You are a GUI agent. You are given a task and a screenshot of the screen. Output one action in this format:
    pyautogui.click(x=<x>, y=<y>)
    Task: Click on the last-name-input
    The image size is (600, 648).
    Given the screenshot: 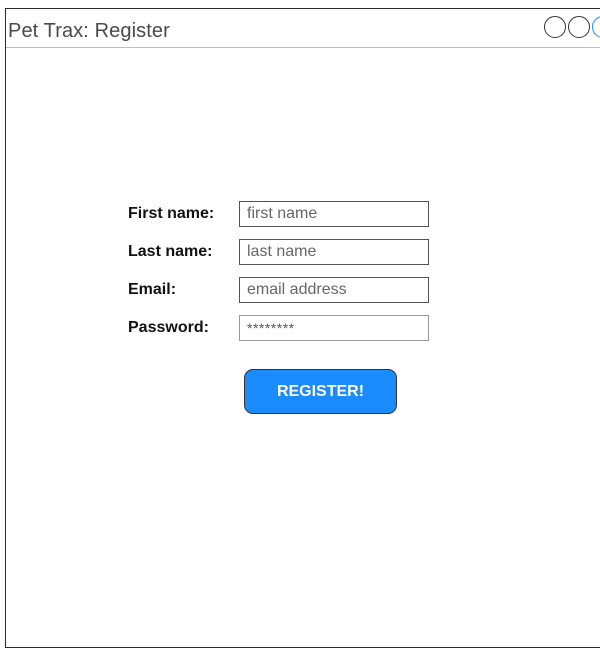 What is the action you would take?
    pyautogui.click(x=334, y=252)
    